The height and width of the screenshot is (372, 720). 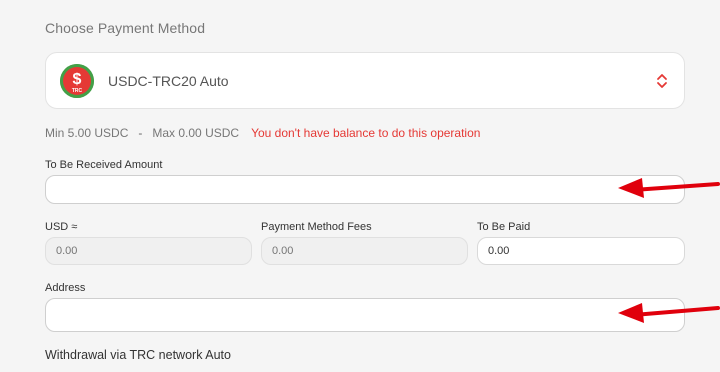 What do you see at coordinates (148, 251) in the screenshot?
I see `usd-input` at bounding box center [148, 251].